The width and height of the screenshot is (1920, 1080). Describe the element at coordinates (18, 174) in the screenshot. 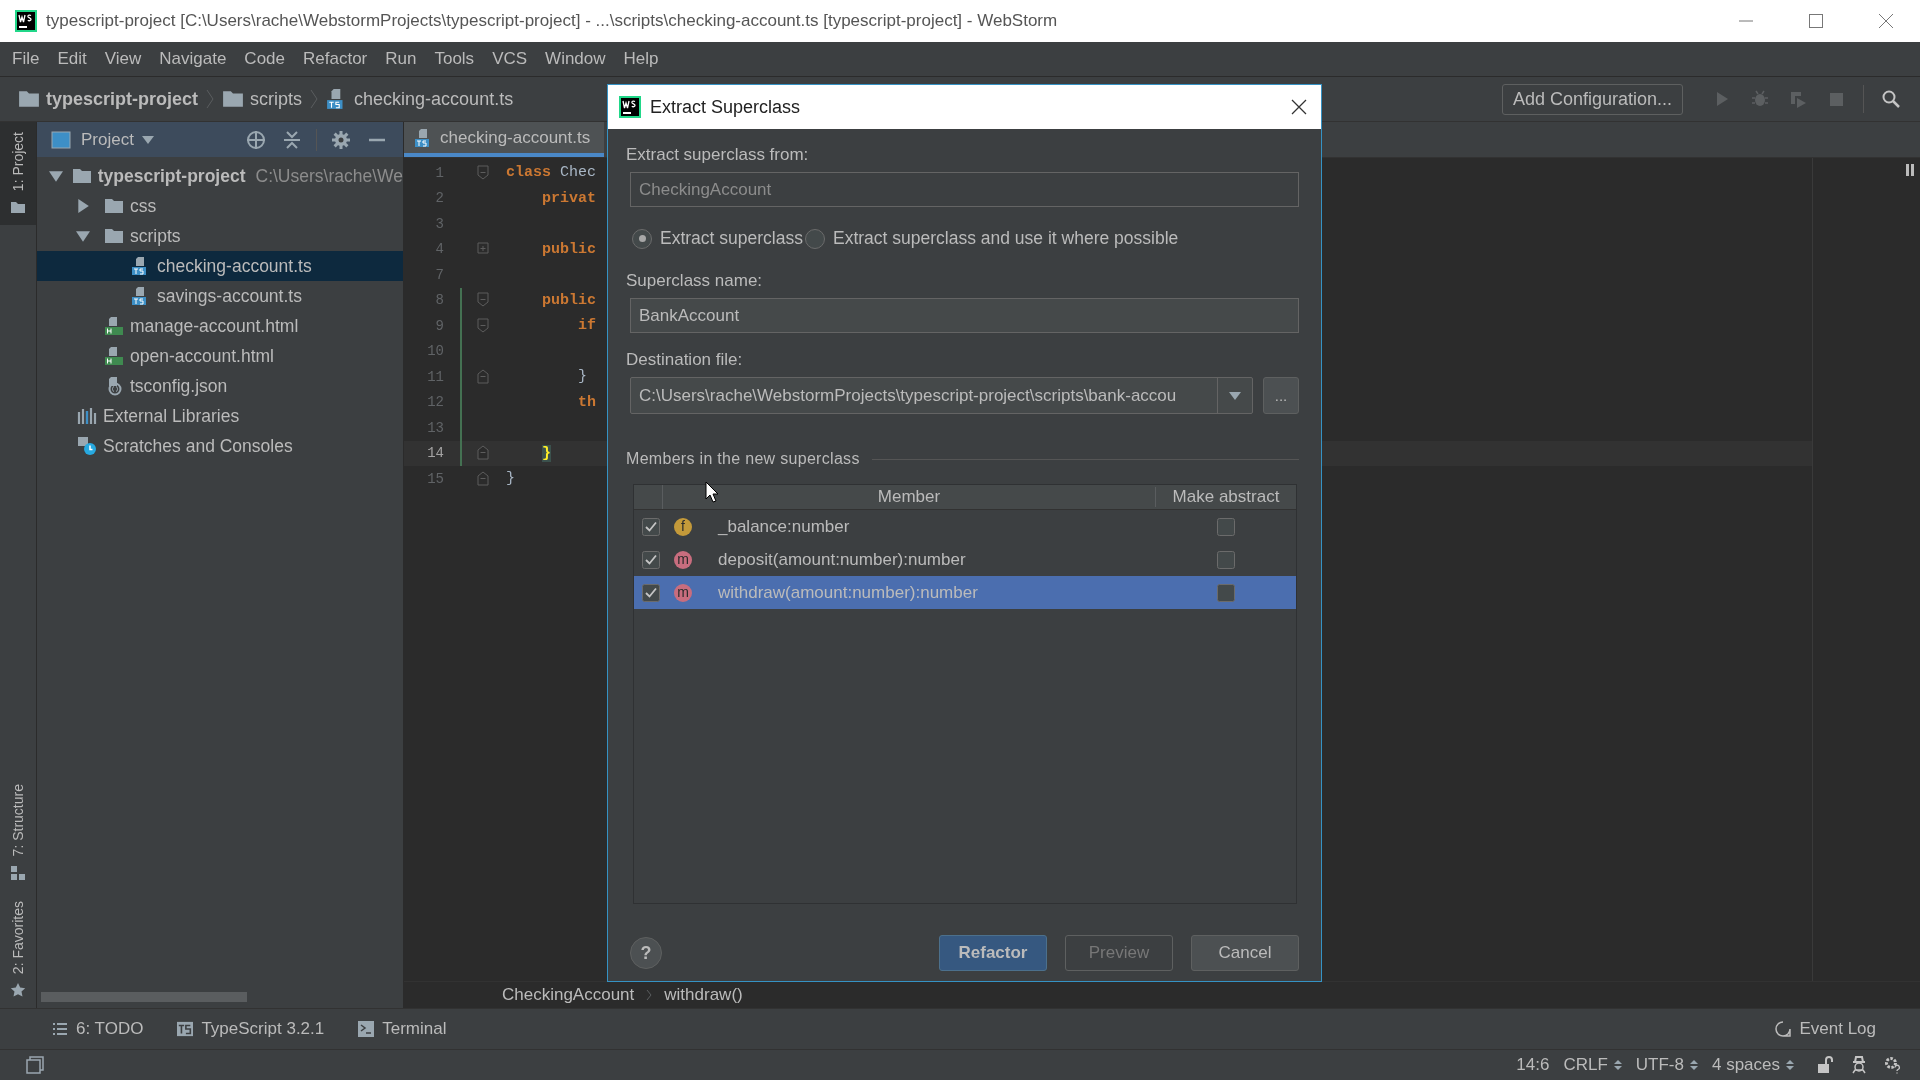

I see `project-tool-button: 1: Project` at that location.